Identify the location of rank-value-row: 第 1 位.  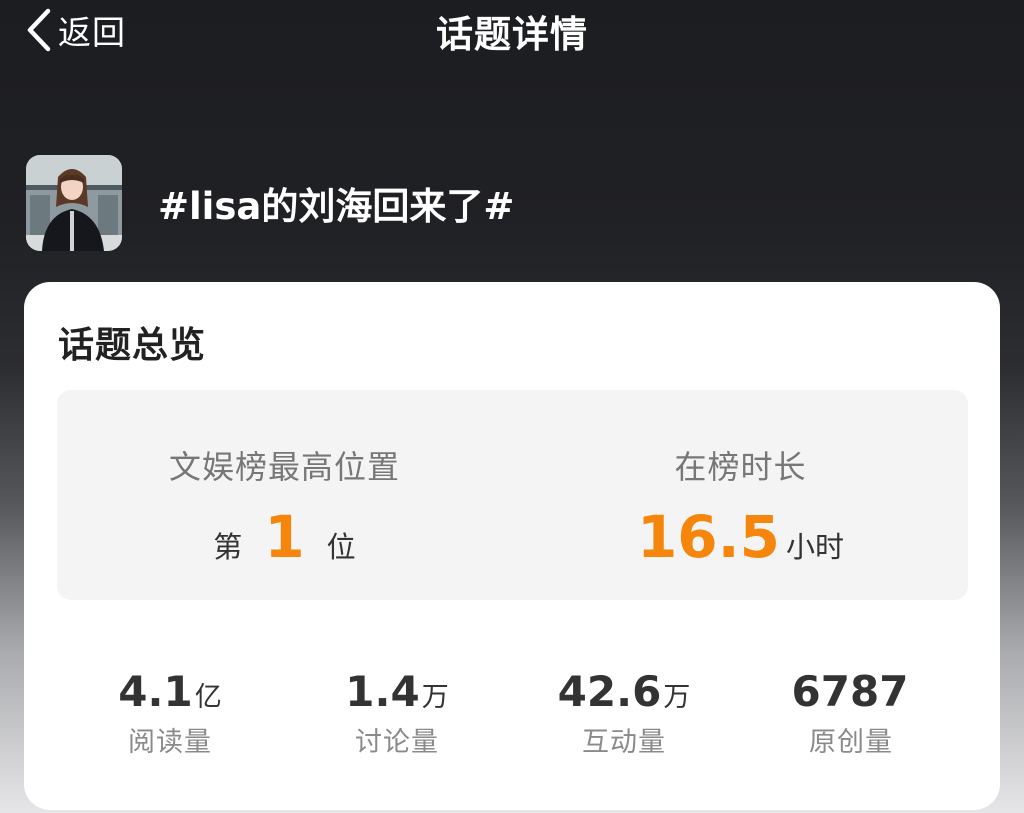
(284, 537).